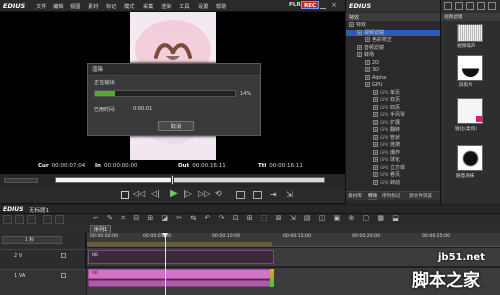 This screenshot has height=295, width=500. I want to click on effects-tree-item: + GPU 双页, so click(373, 100).